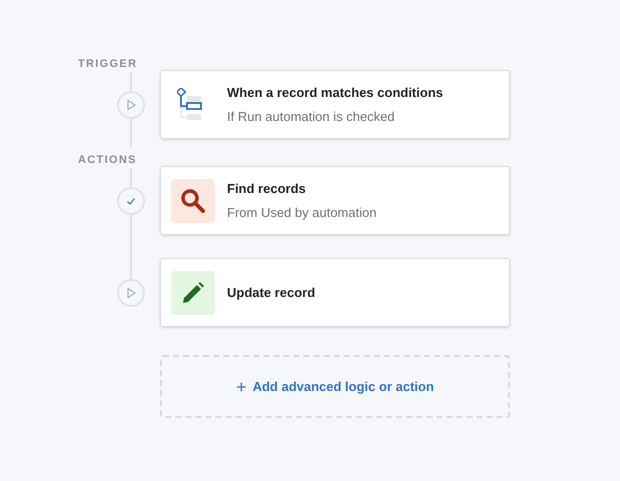  I want to click on step-subtitle: From Used by automation, so click(302, 213).